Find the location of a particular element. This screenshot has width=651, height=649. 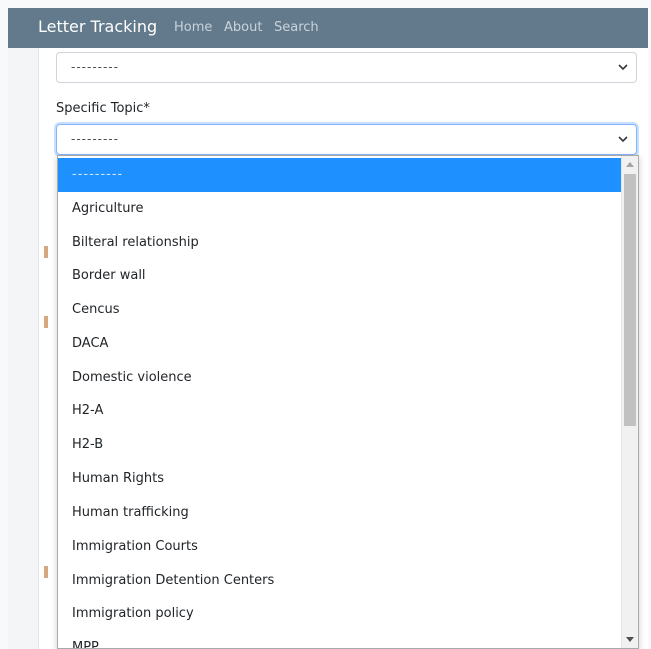

nav-home-link: Home is located at coordinates (193, 27).